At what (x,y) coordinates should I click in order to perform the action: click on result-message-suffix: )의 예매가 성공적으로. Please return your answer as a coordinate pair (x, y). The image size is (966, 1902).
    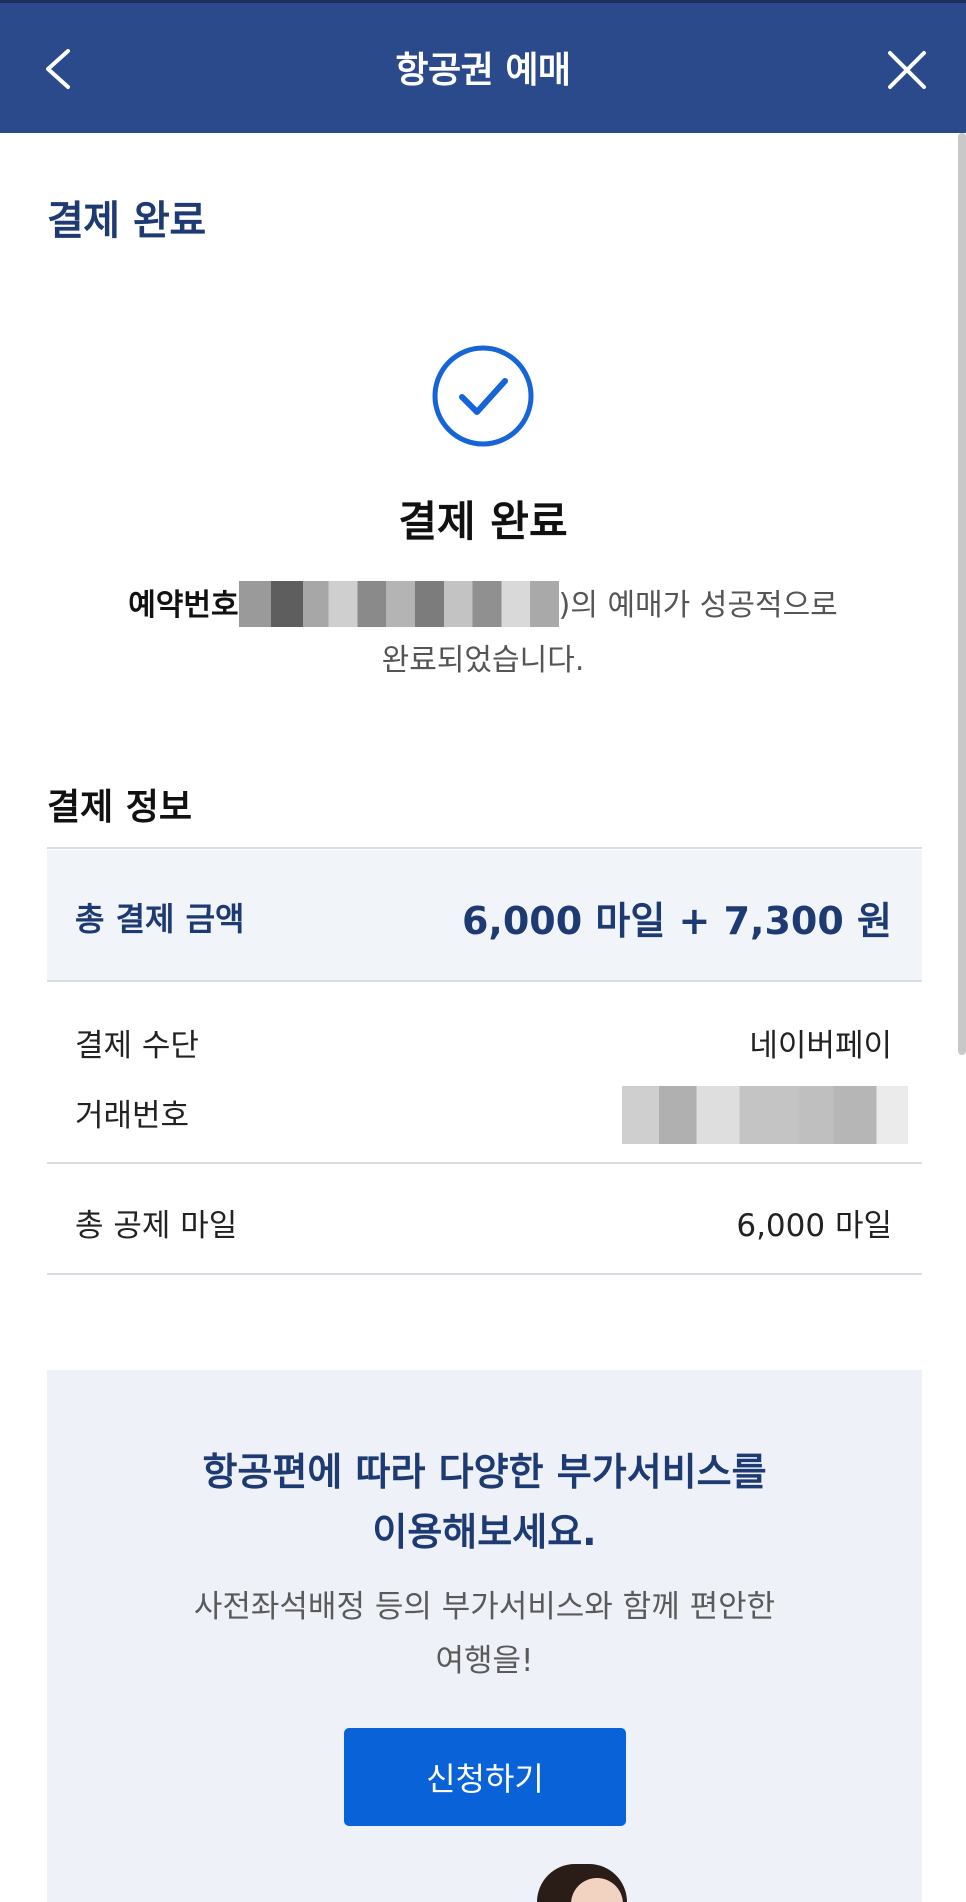
    Looking at the image, I should click on (698, 605).